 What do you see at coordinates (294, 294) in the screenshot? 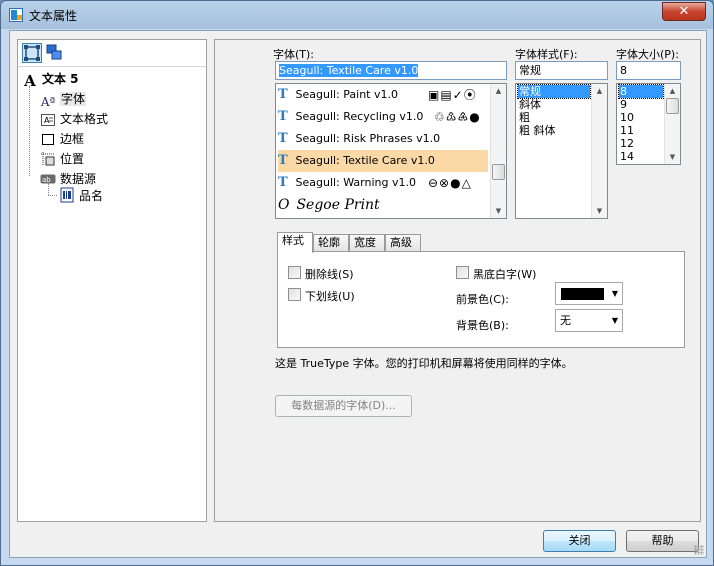
I see `underline-checkbox` at bounding box center [294, 294].